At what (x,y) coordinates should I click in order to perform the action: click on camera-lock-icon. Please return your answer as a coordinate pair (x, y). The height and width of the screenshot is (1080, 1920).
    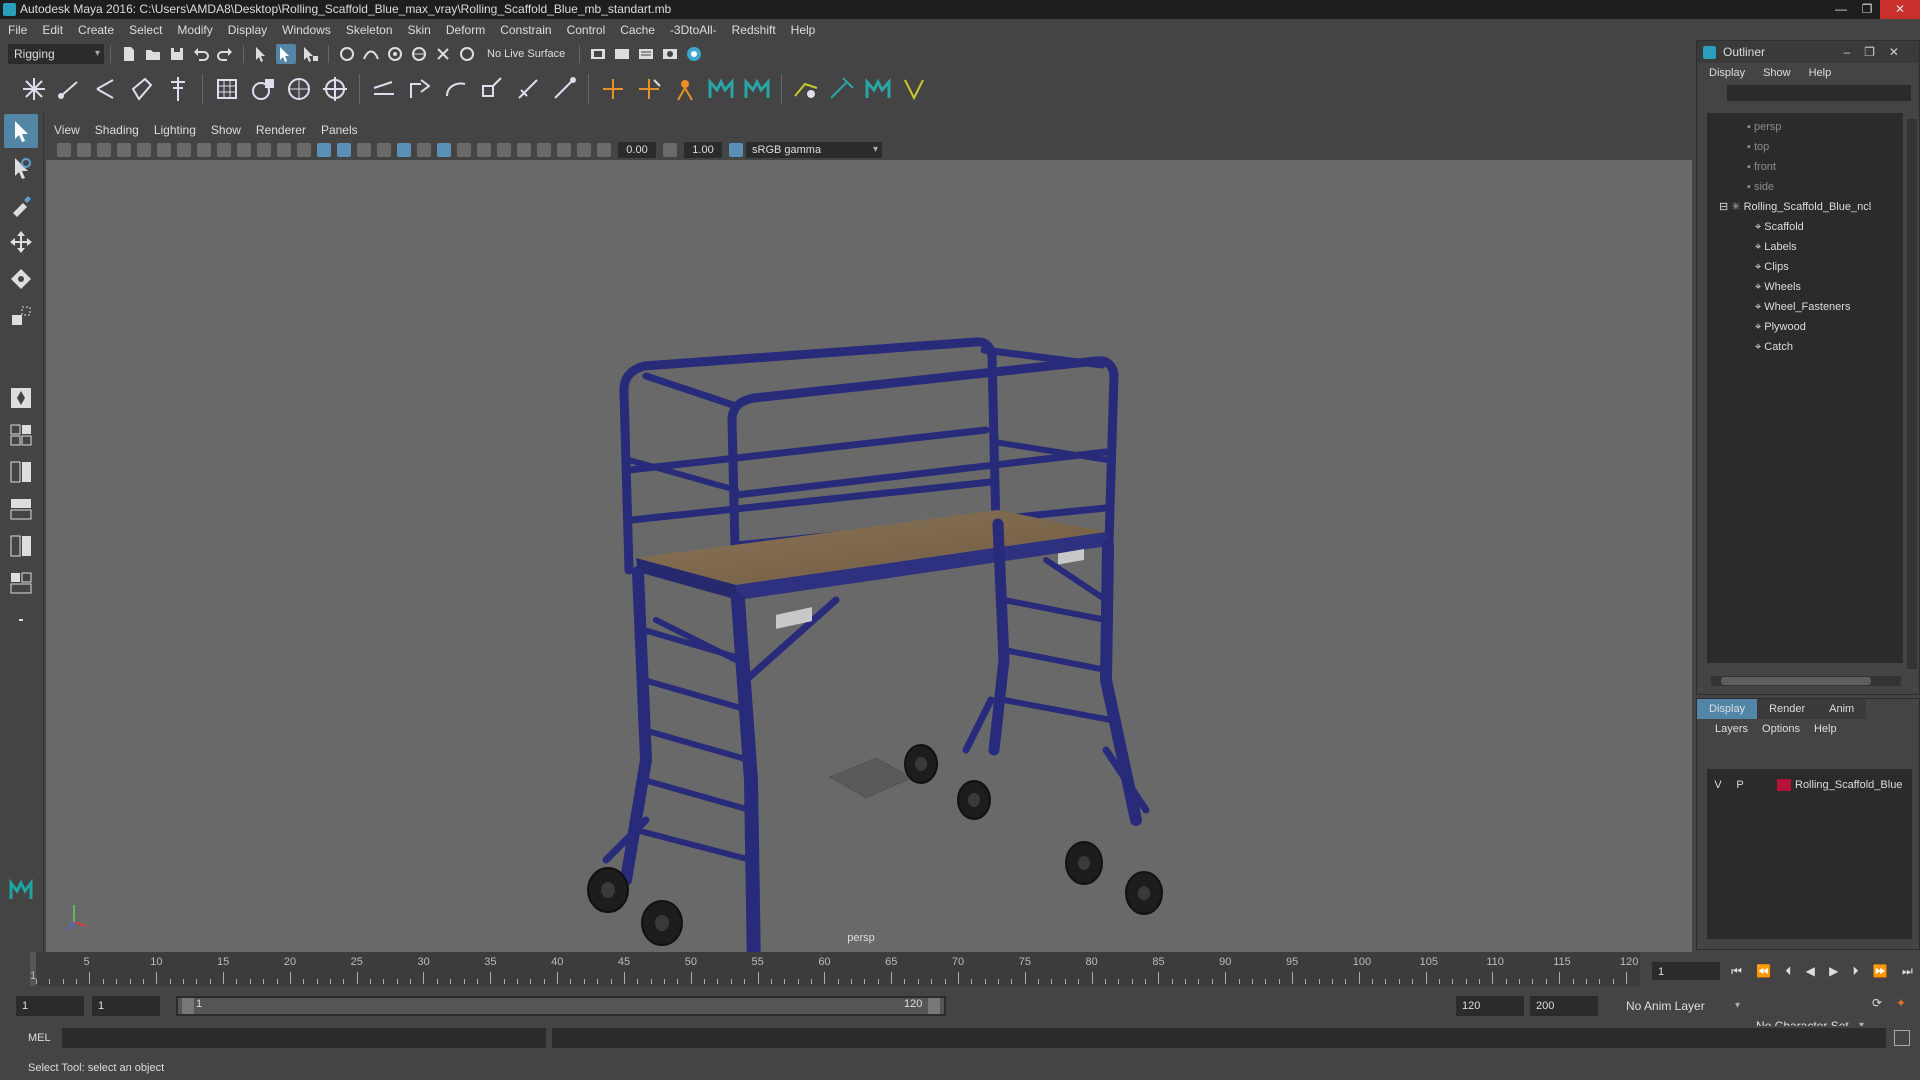
    Looking at the image, I should click on (84, 150).